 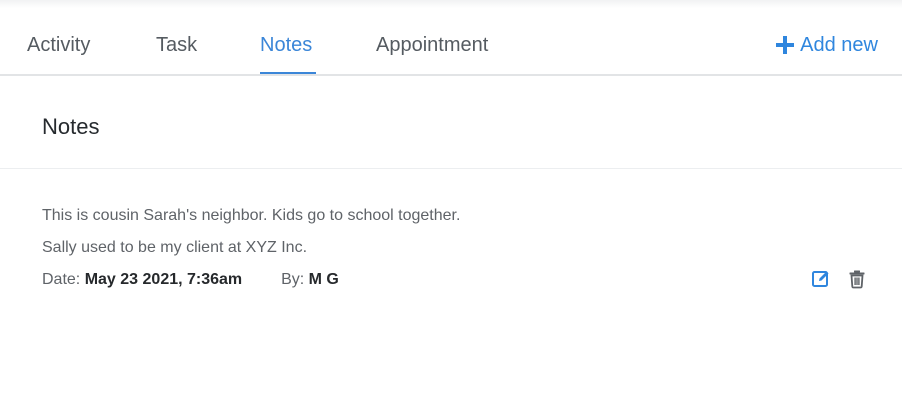 I want to click on plus-icon, so click(x=785, y=45).